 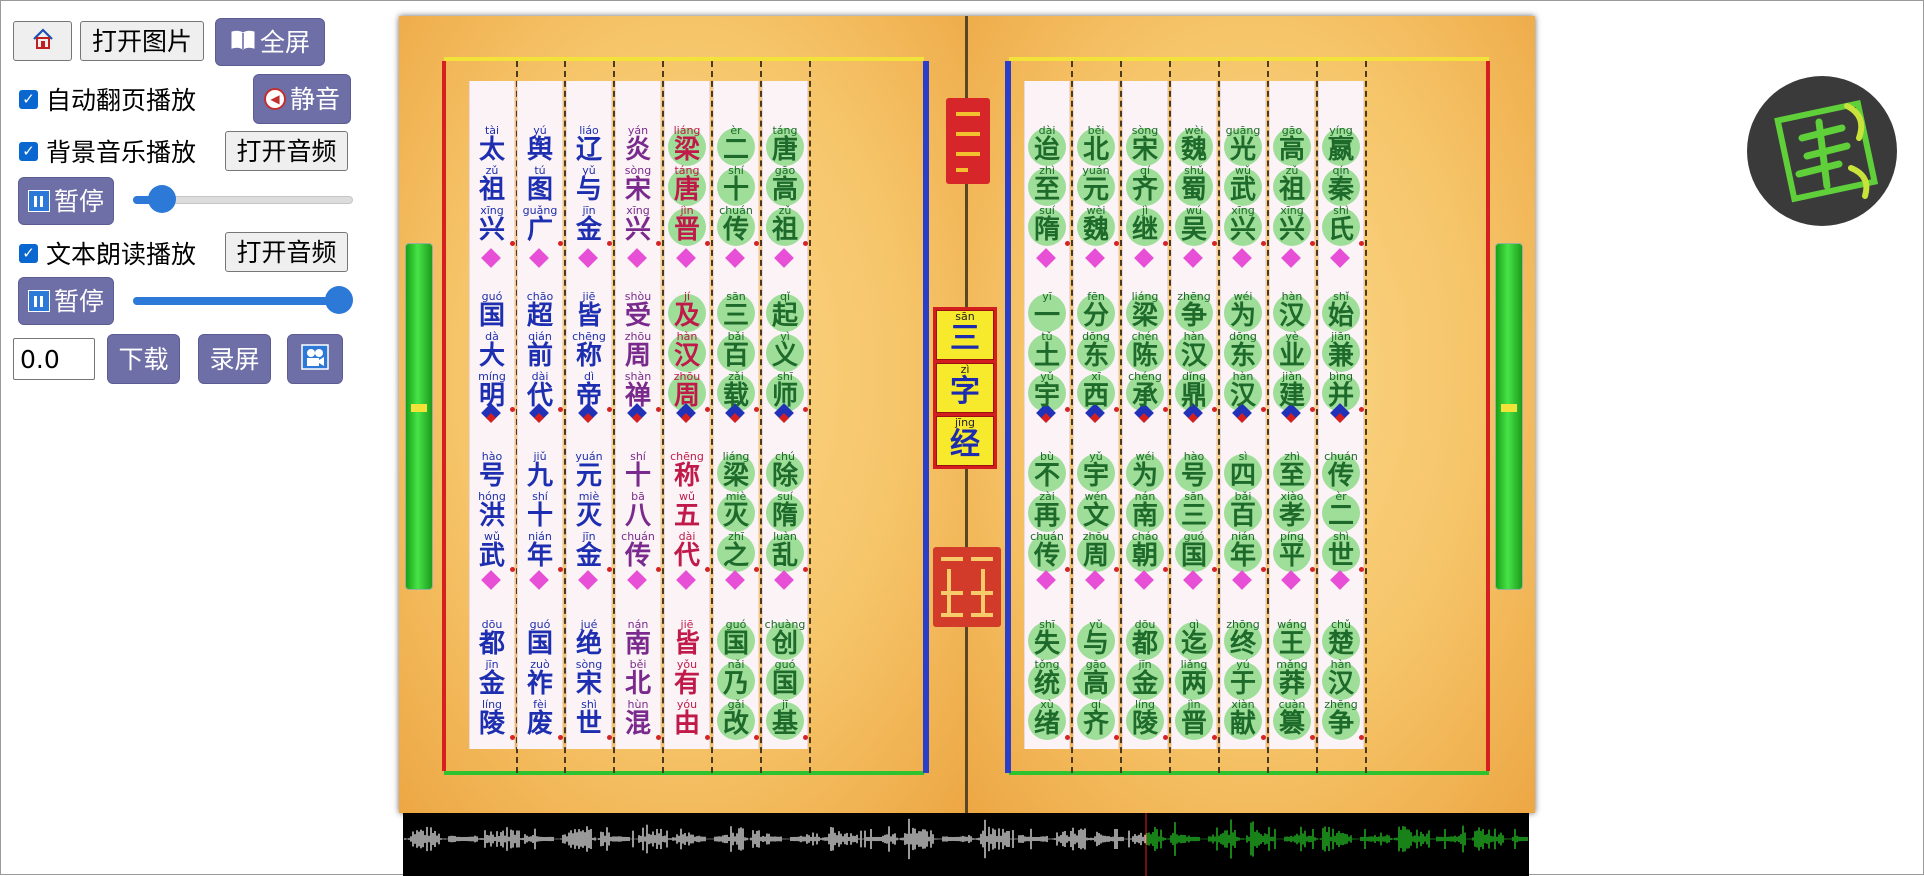 What do you see at coordinates (1145, 511) in the screenshot?
I see `verse-phrase: wéi 为 nán 南 cháo 朝` at bounding box center [1145, 511].